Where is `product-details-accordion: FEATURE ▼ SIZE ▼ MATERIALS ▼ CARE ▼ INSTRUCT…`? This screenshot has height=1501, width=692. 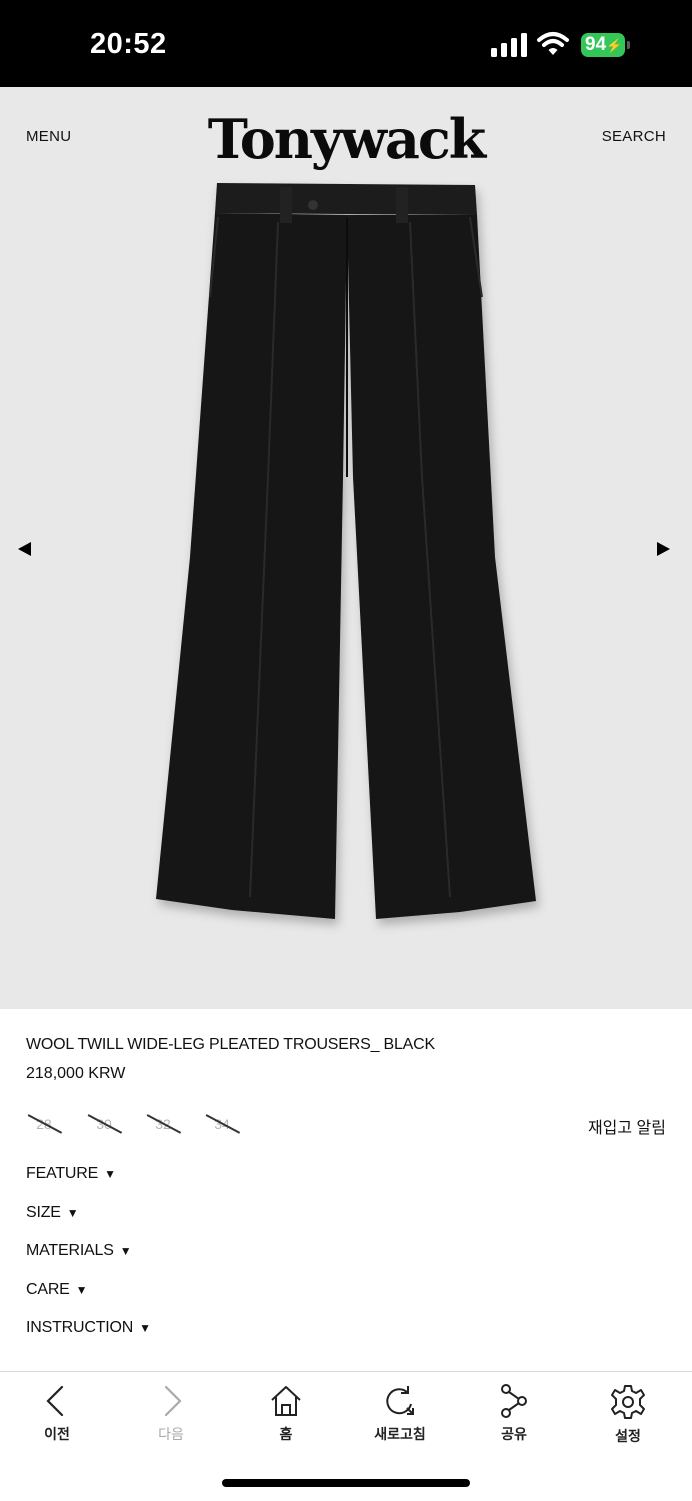 product-details-accordion: FEATURE ▼ SIZE ▼ MATERIALS ▼ CARE ▼ INSTRUCT… is located at coordinates (88, 1260).